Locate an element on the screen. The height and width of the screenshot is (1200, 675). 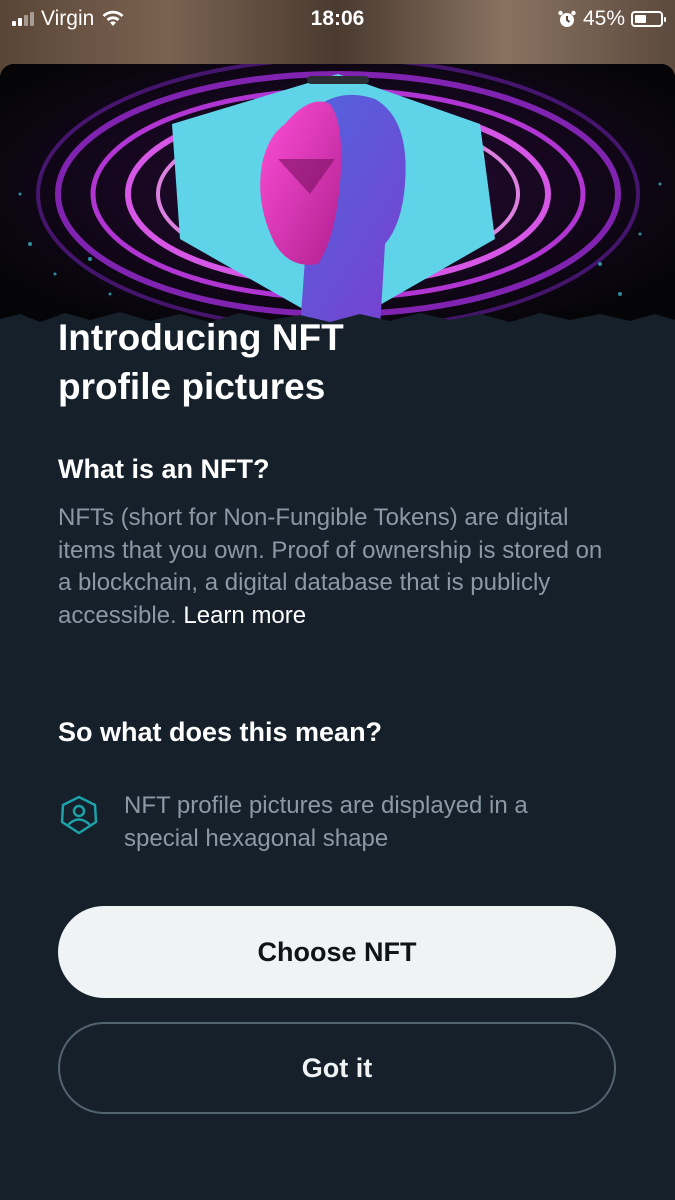
drag-handle is located at coordinates (338, 80).